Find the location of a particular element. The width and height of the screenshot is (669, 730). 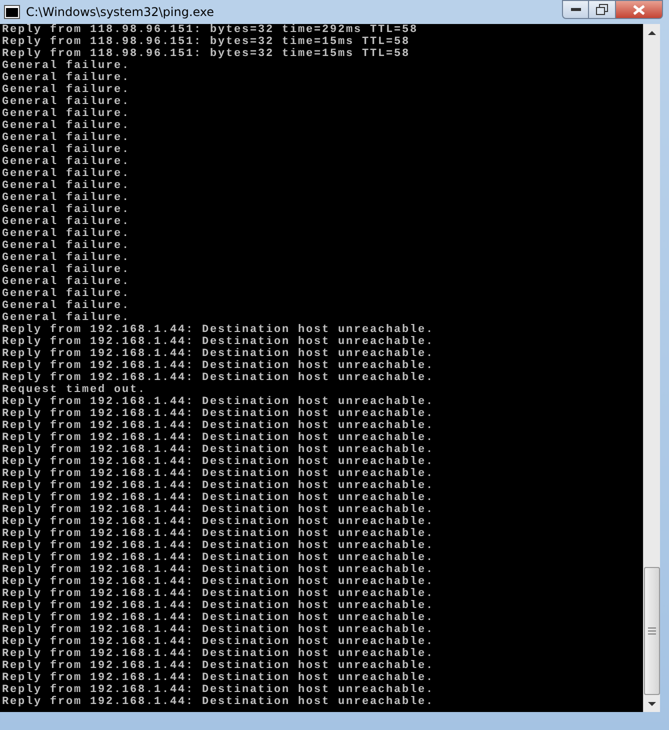

minimize-button is located at coordinates (575, 9).